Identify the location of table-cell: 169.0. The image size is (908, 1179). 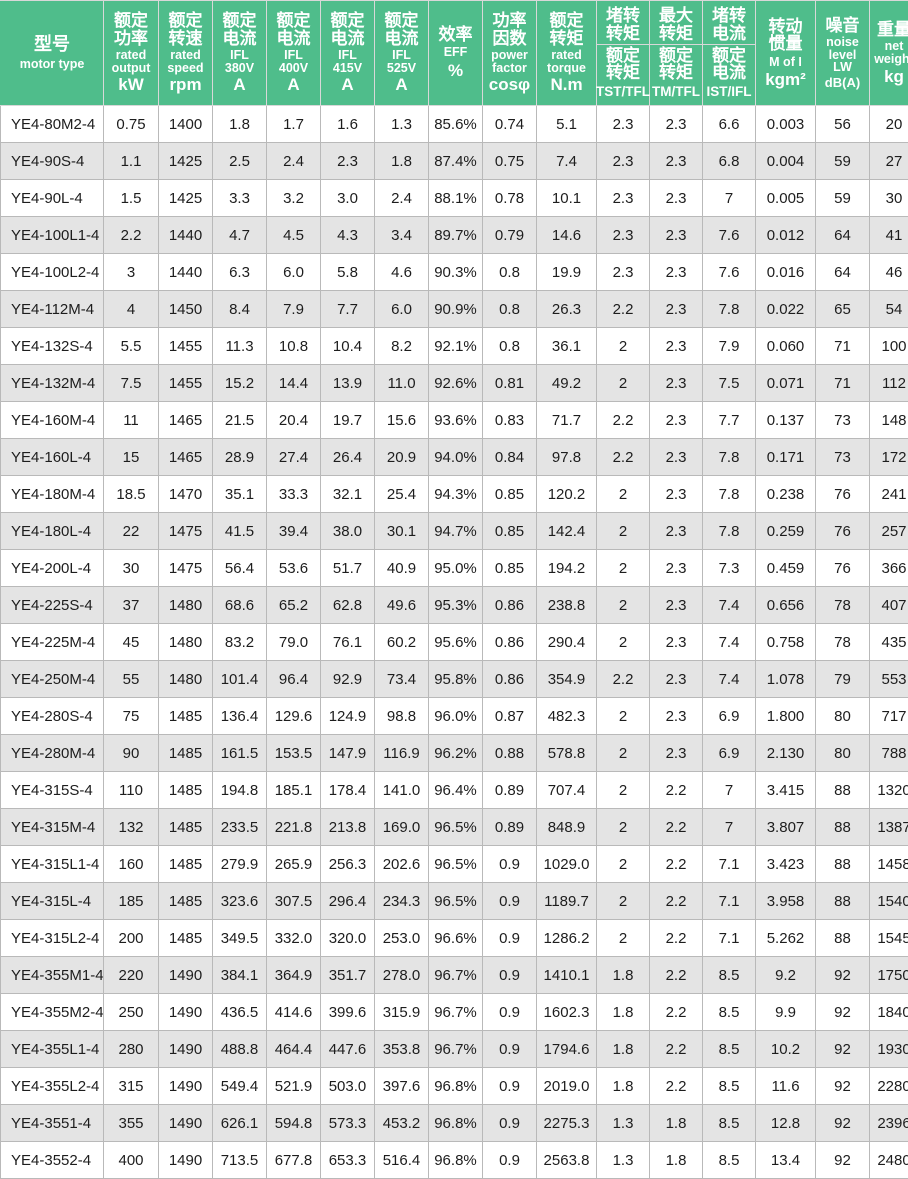
(402, 827).